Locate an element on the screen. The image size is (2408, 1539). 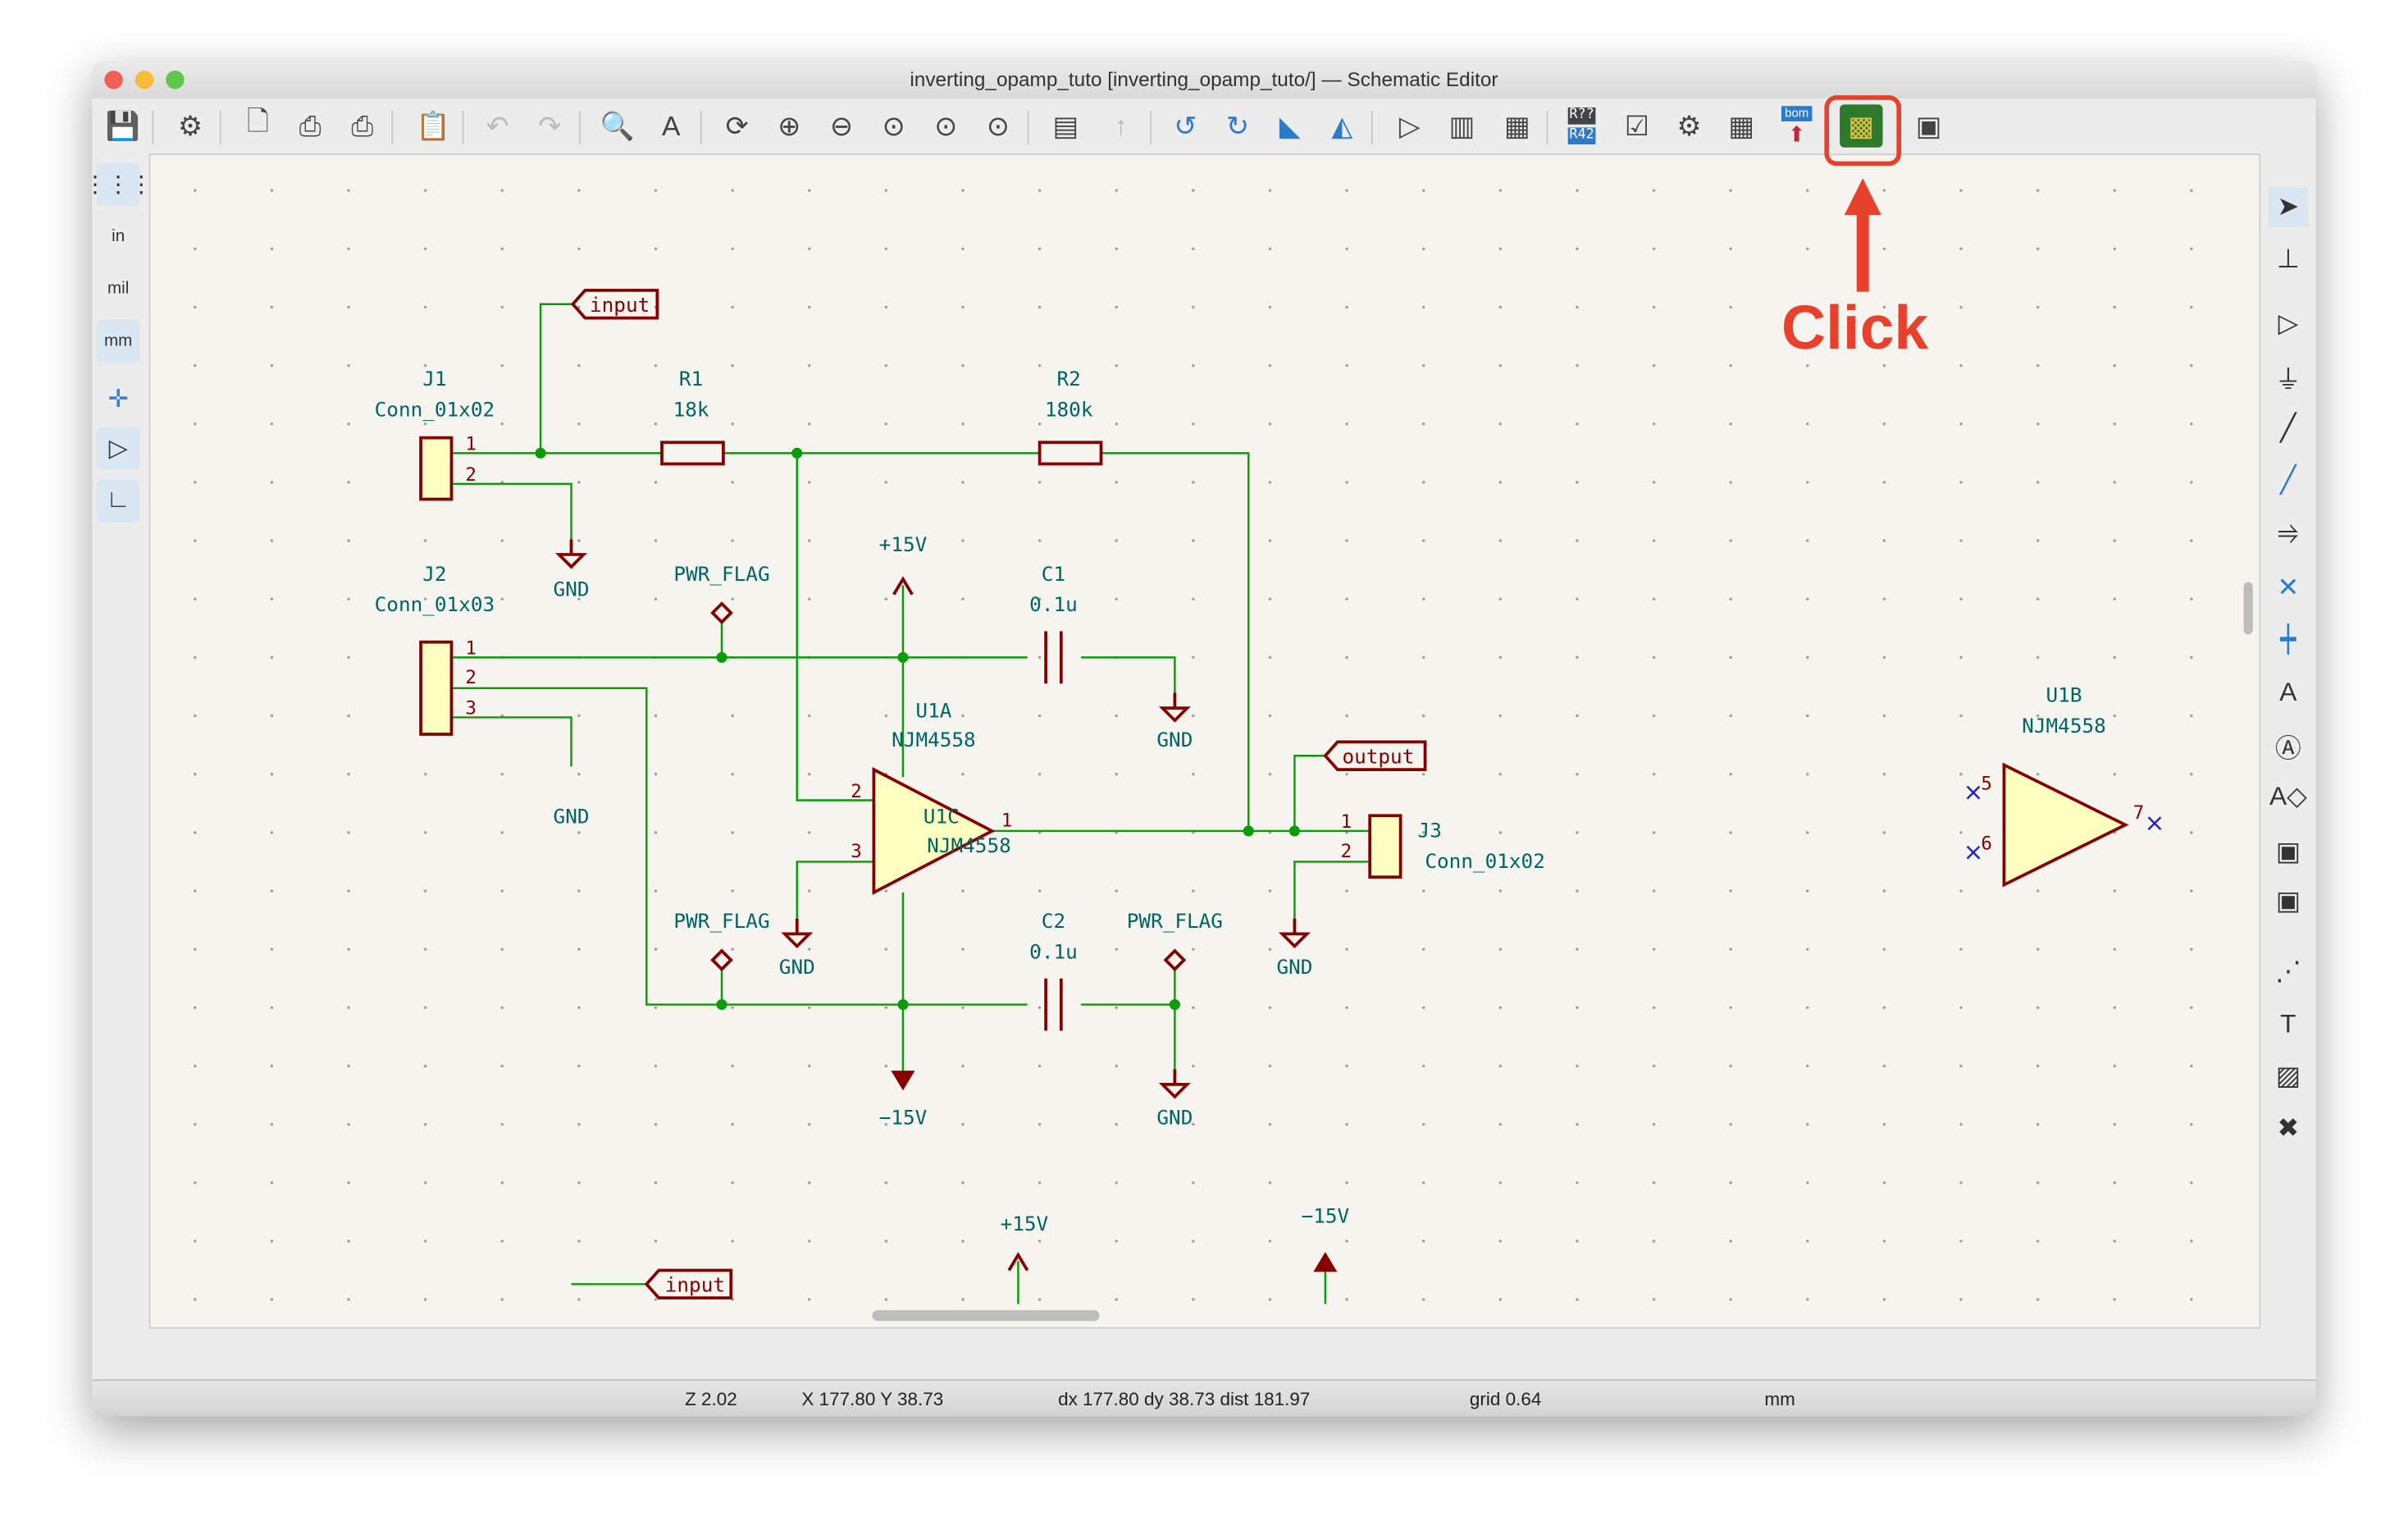
hidden-pins-icon: ▷ is located at coordinates (118, 448).